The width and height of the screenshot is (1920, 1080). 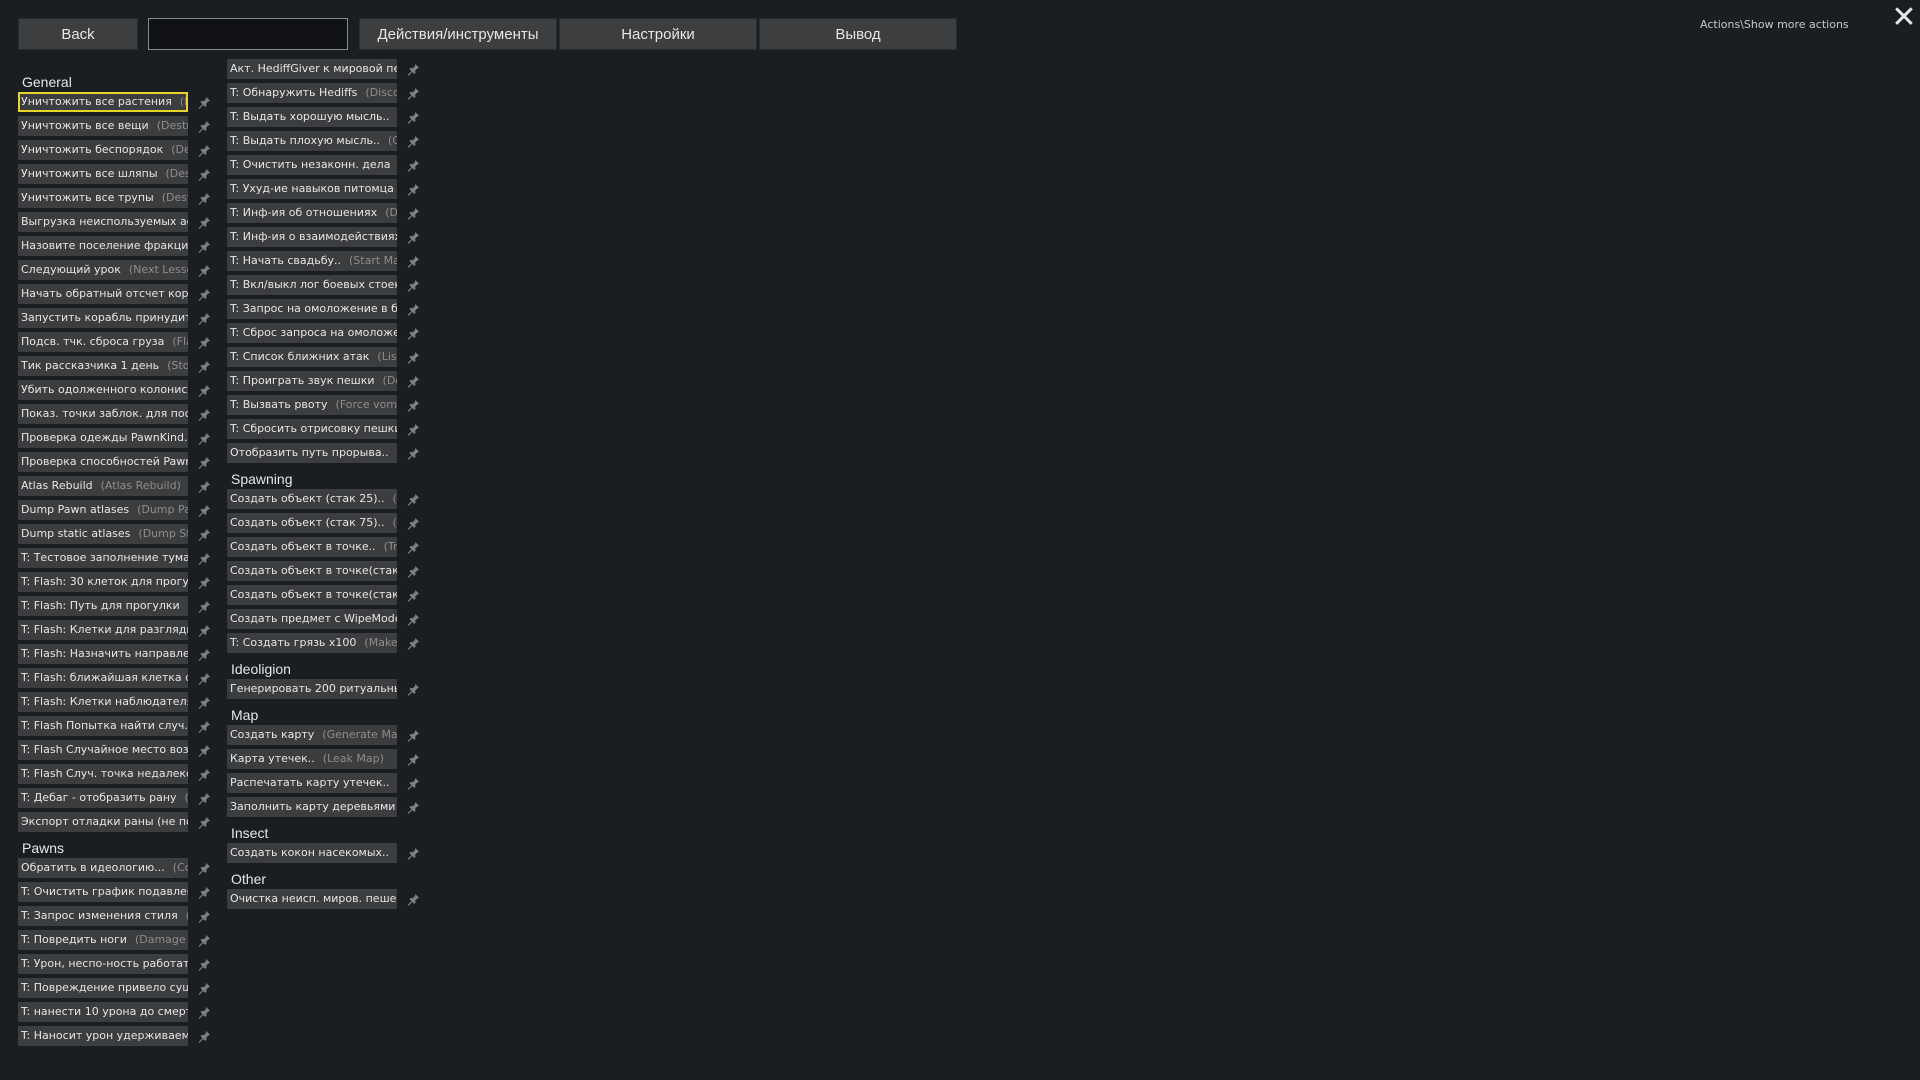 What do you see at coordinates (312, 285) in the screenshot?
I see `action-button: T: Вкл/выкл лог боевых стоек(T)` at bounding box center [312, 285].